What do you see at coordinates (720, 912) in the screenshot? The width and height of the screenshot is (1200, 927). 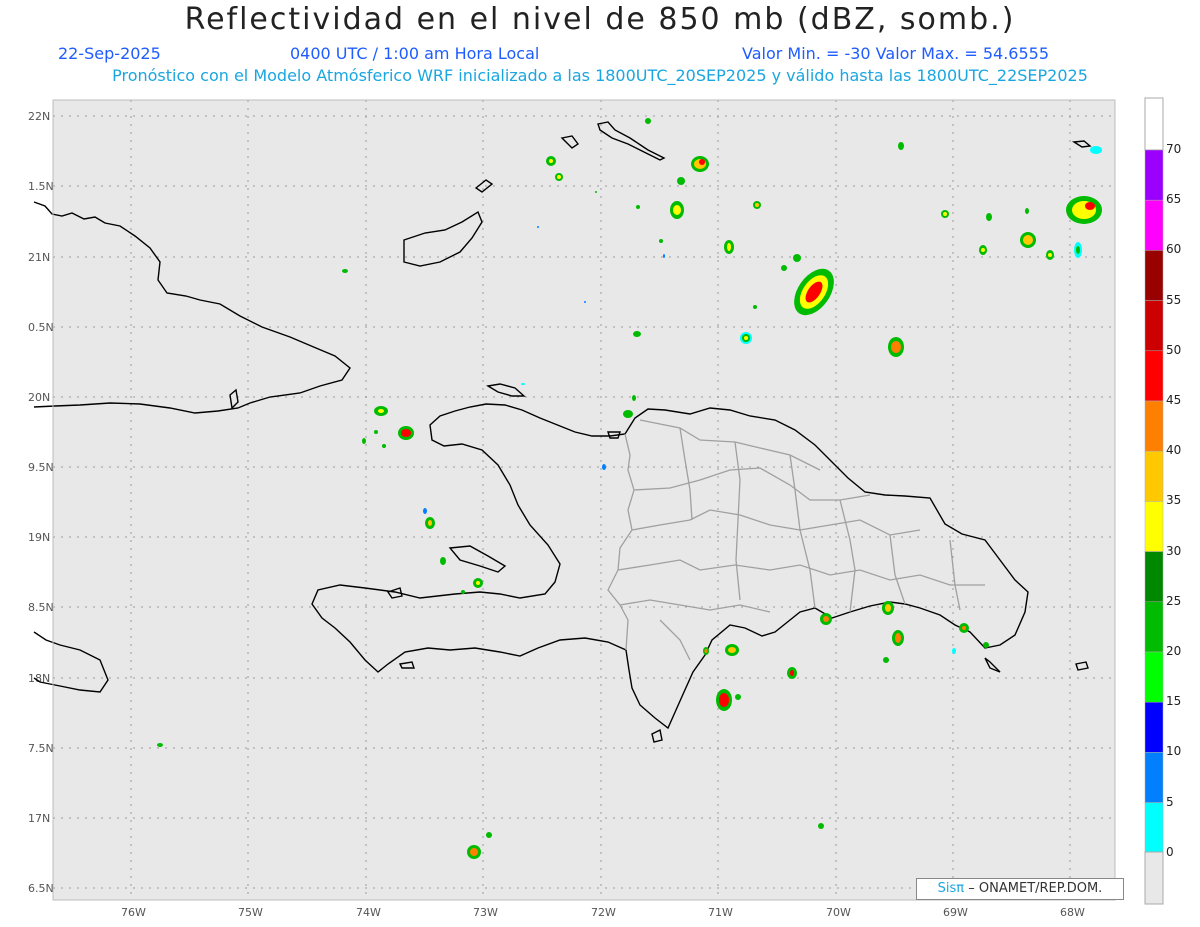 I see `lon-label: 71W` at bounding box center [720, 912].